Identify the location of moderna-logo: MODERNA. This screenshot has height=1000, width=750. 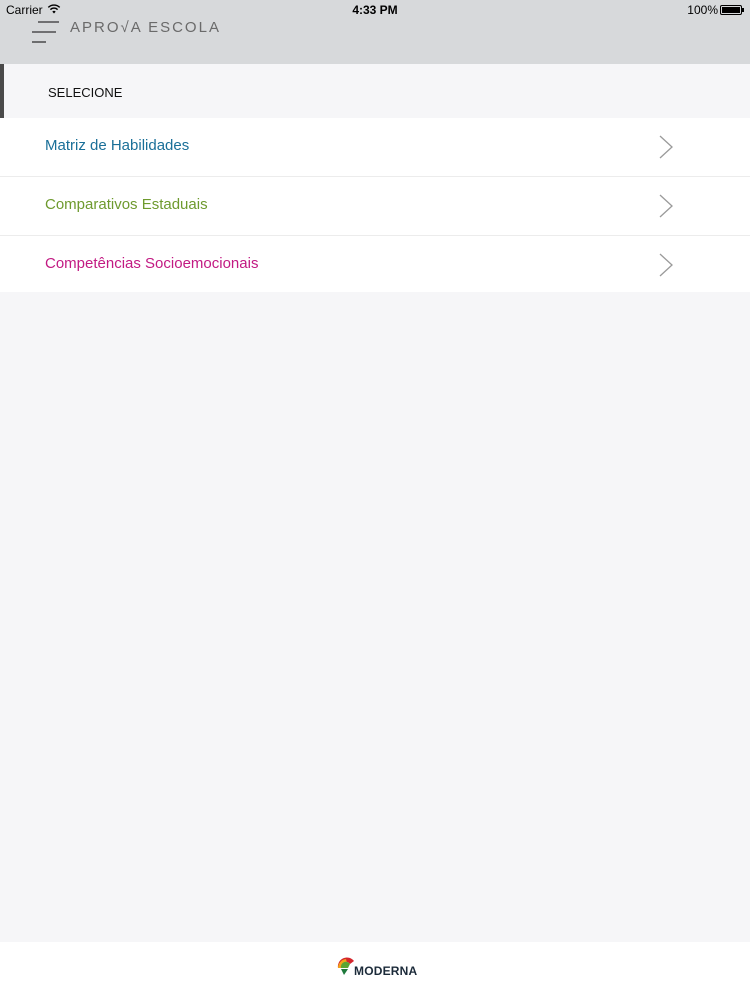
(377, 969).